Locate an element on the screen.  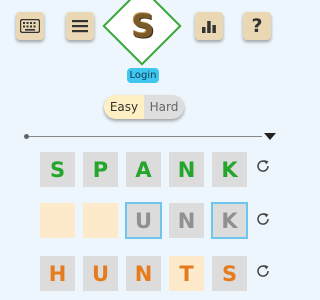
letter-tile: A is located at coordinates (143, 169).